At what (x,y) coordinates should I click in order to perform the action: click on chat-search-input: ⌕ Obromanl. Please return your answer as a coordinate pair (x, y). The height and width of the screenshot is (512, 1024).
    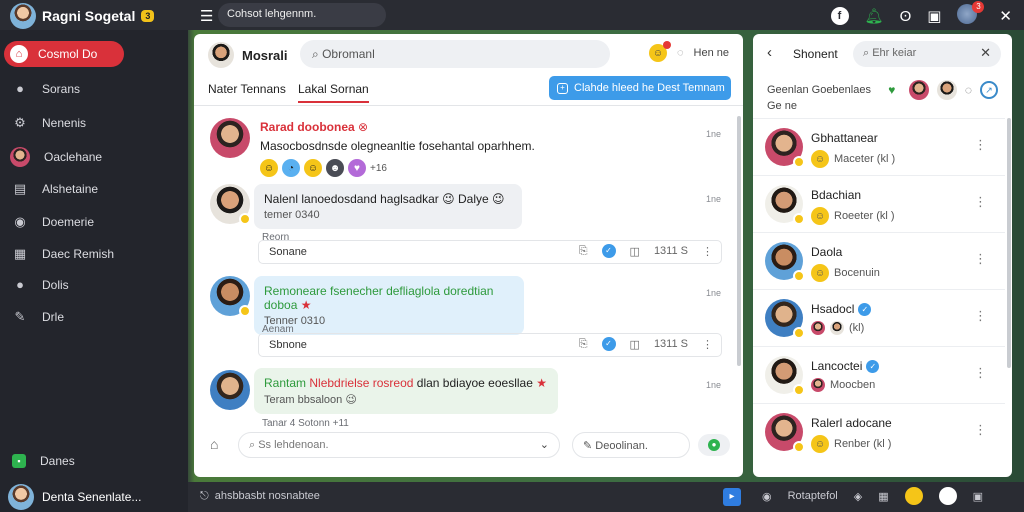
    Looking at the image, I should click on (455, 54).